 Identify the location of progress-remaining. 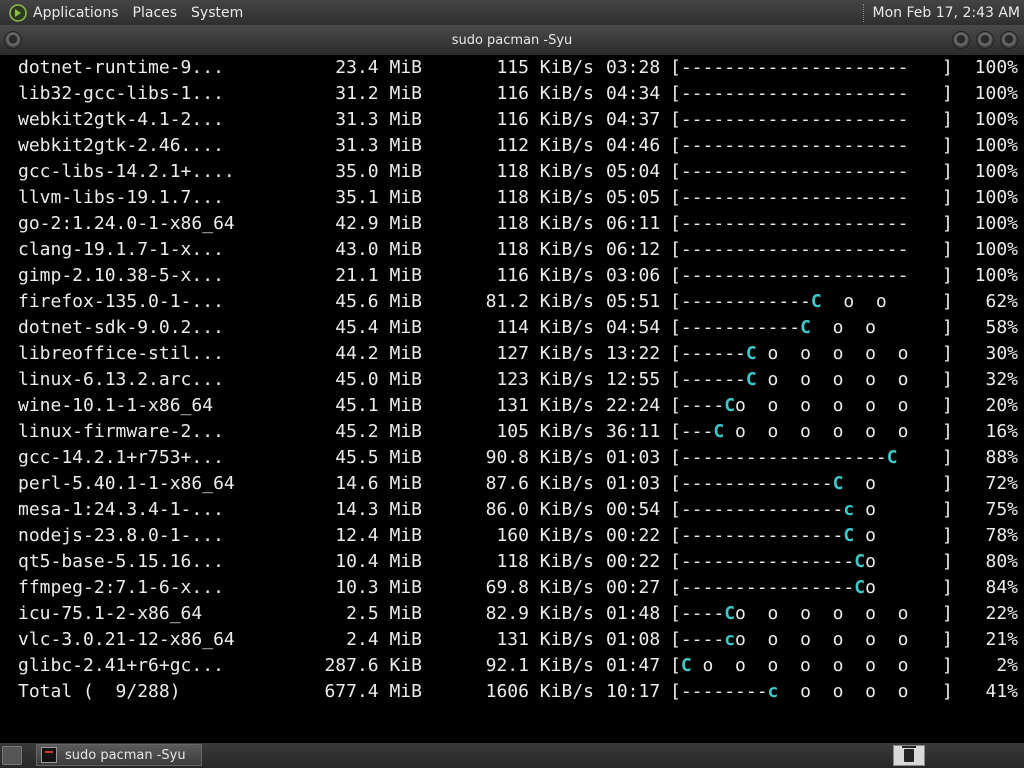
(903, 457).